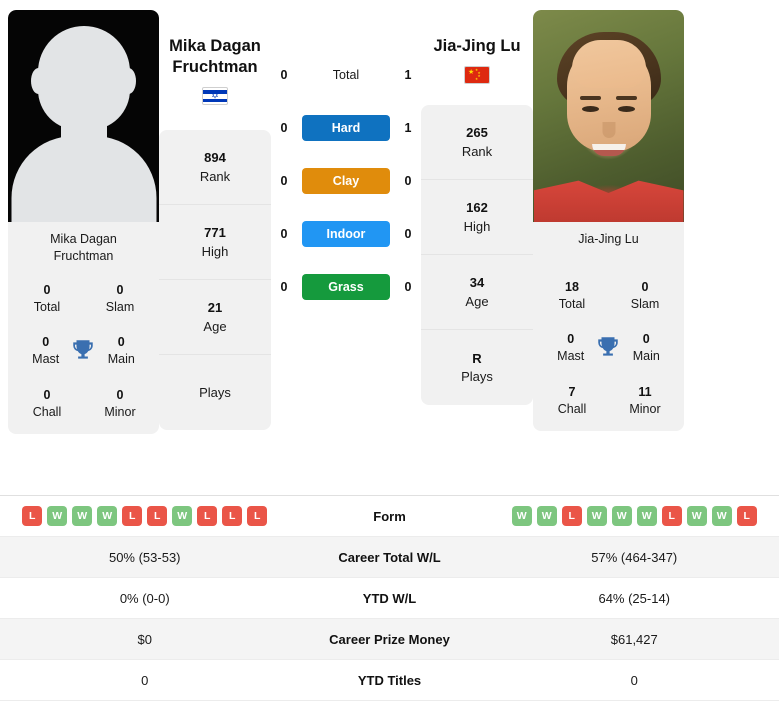  I want to click on right-info-plays: R Plays, so click(477, 367).